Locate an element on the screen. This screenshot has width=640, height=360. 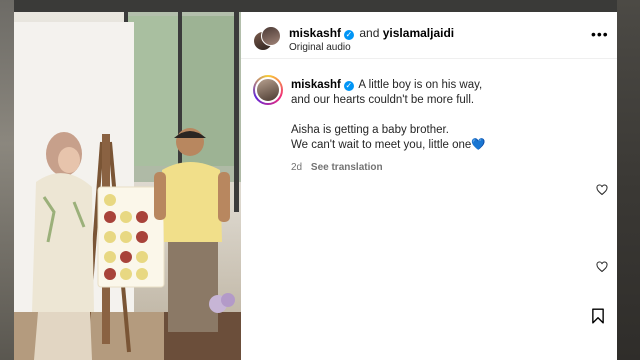
caption-line-3: Aisha is getting a baby brother. is located at coordinates (370, 130).